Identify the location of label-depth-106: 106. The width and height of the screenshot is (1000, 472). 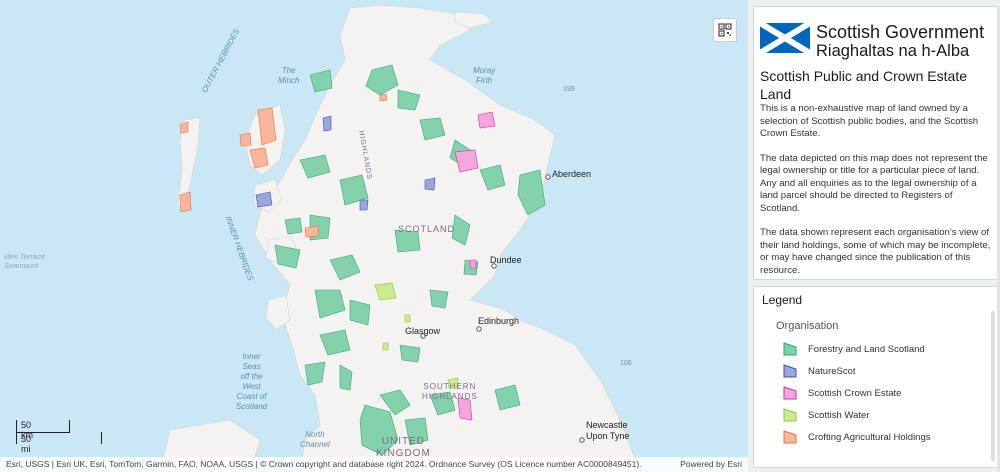
(626, 363).